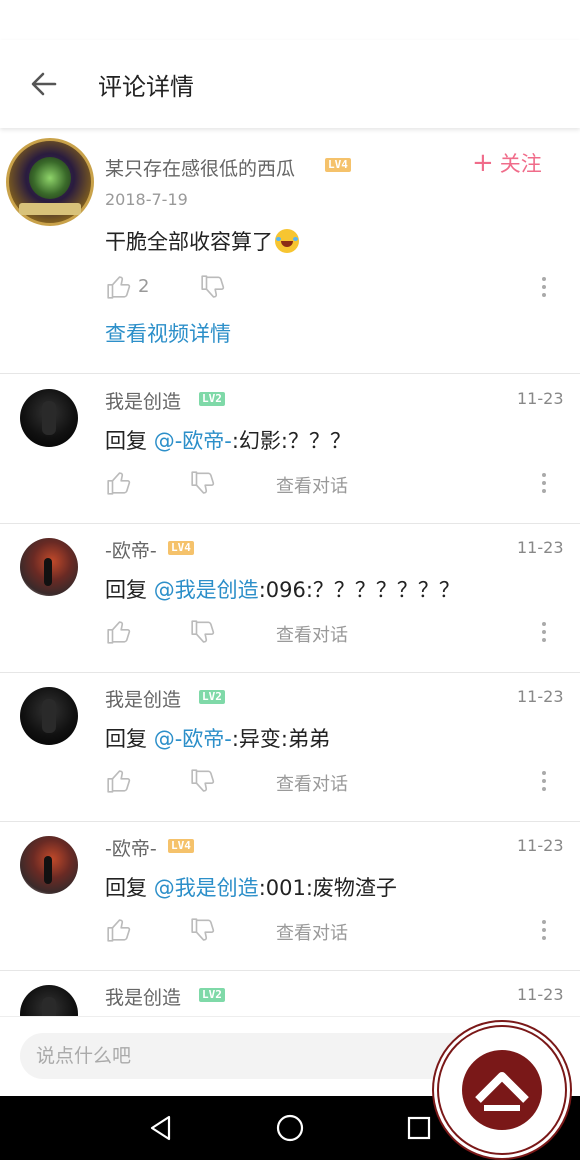 This screenshot has width=580, height=1160. Describe the element at coordinates (146, 199) in the screenshot. I see `comment-date: 2018-7-19` at that location.